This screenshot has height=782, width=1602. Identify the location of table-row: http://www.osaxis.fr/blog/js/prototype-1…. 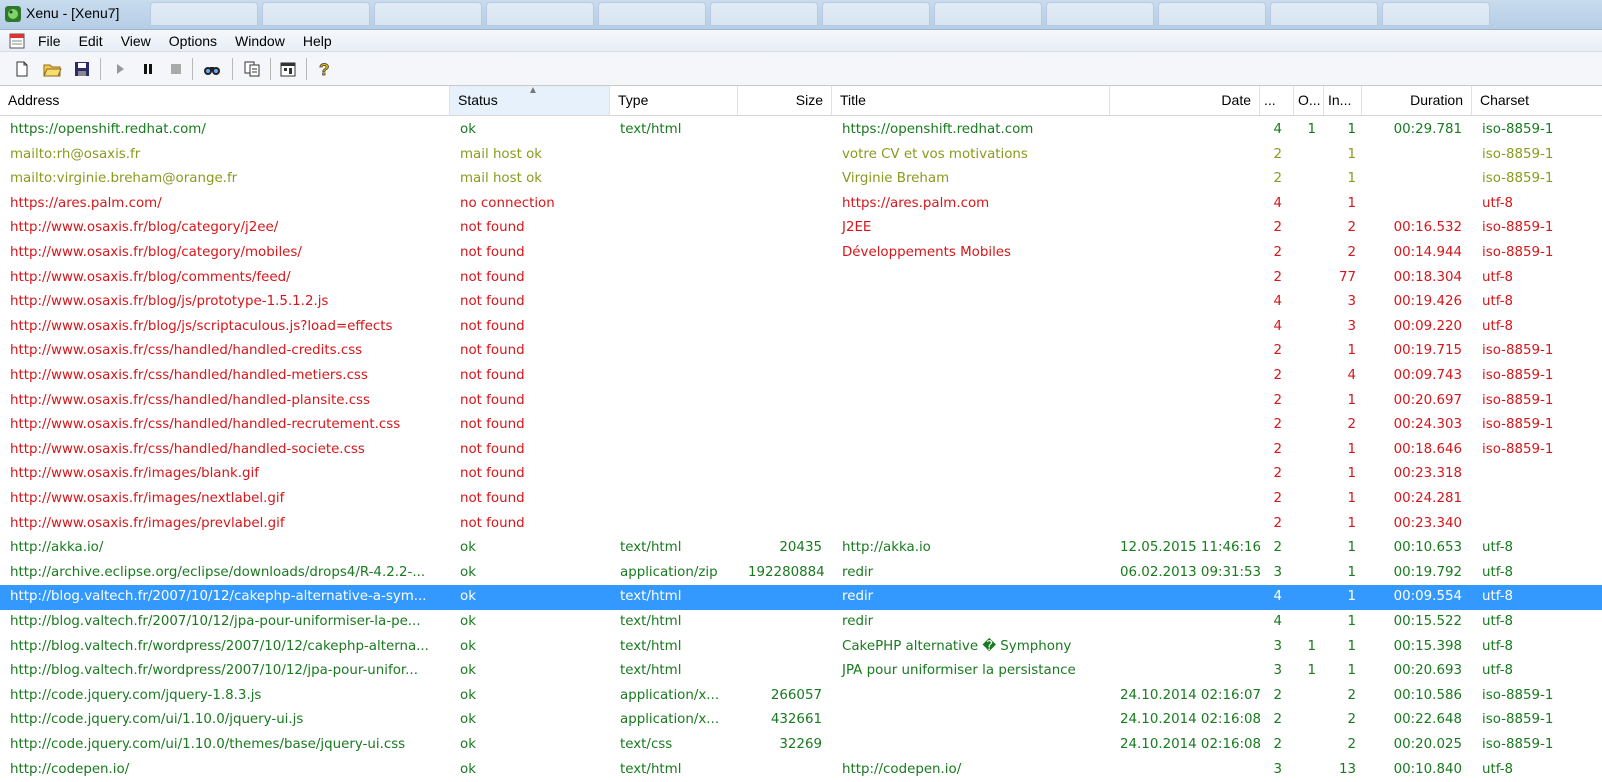
(801, 302).